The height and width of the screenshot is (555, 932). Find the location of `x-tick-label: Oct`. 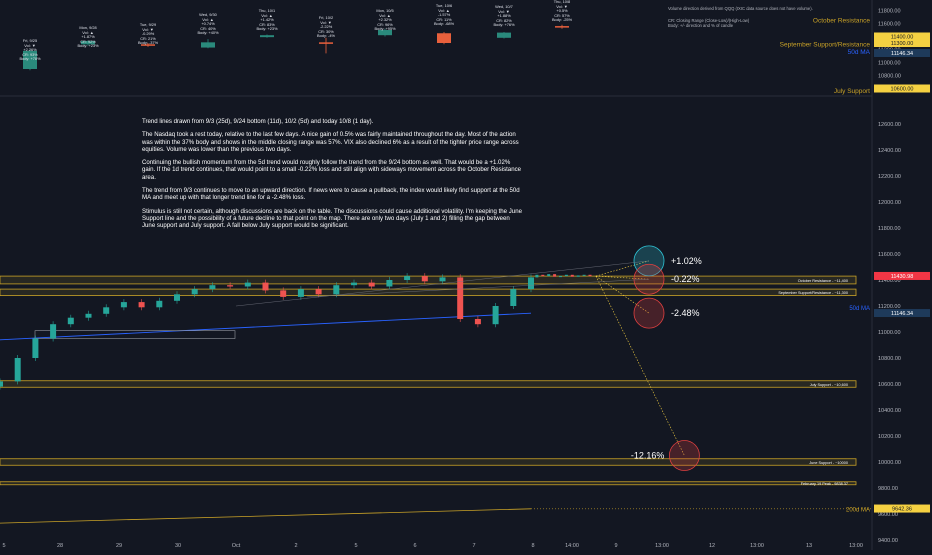

x-tick-label: Oct is located at coordinates (236, 546).